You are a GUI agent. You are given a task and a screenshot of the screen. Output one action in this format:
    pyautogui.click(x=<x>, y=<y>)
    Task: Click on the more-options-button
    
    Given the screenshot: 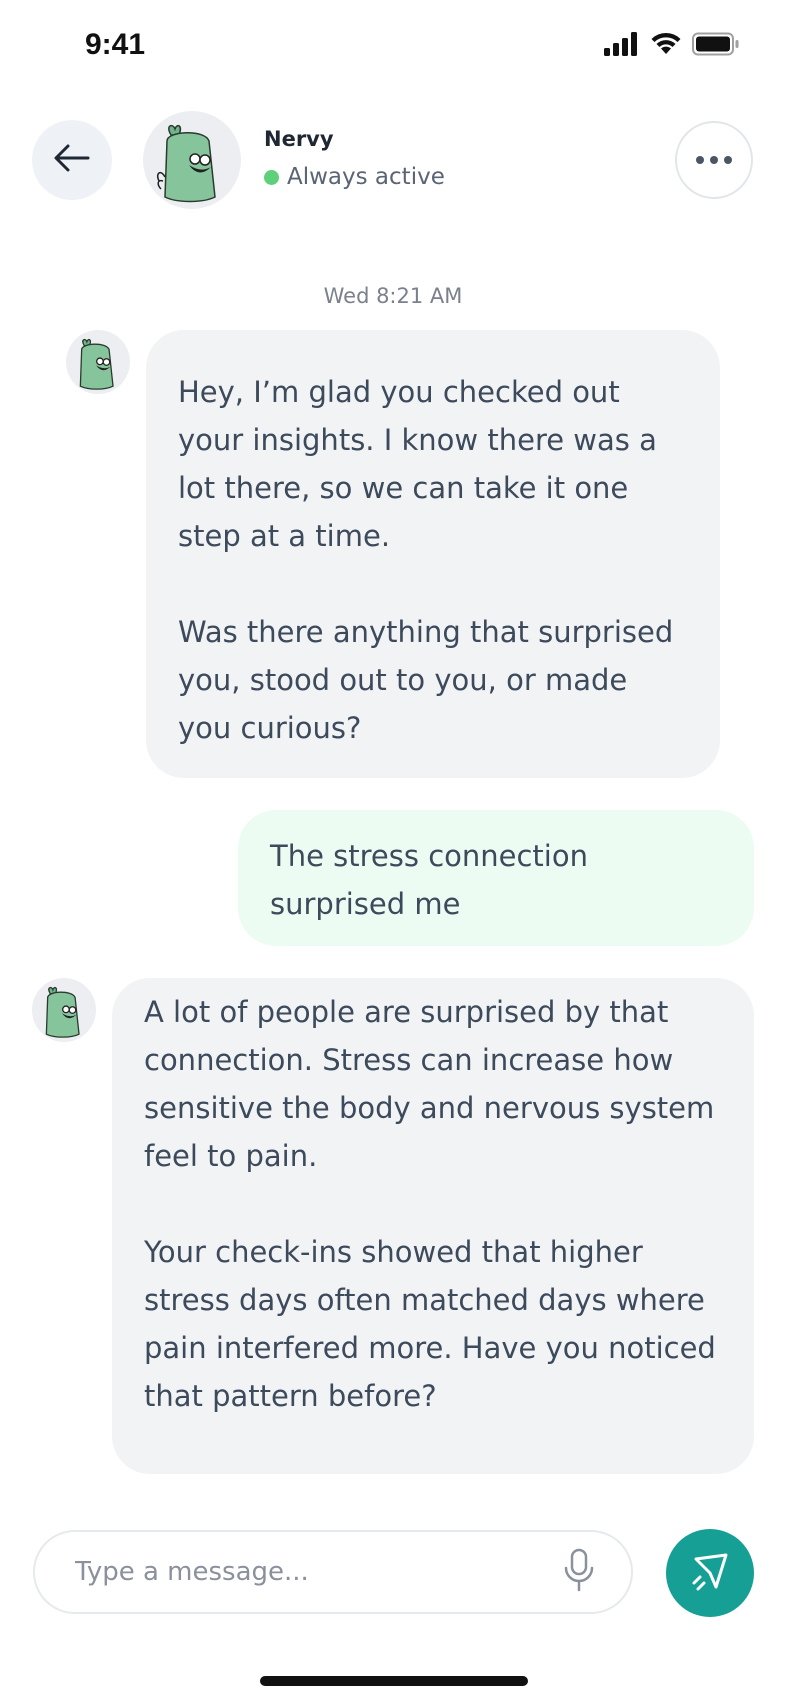 What is the action you would take?
    pyautogui.click(x=714, y=160)
    